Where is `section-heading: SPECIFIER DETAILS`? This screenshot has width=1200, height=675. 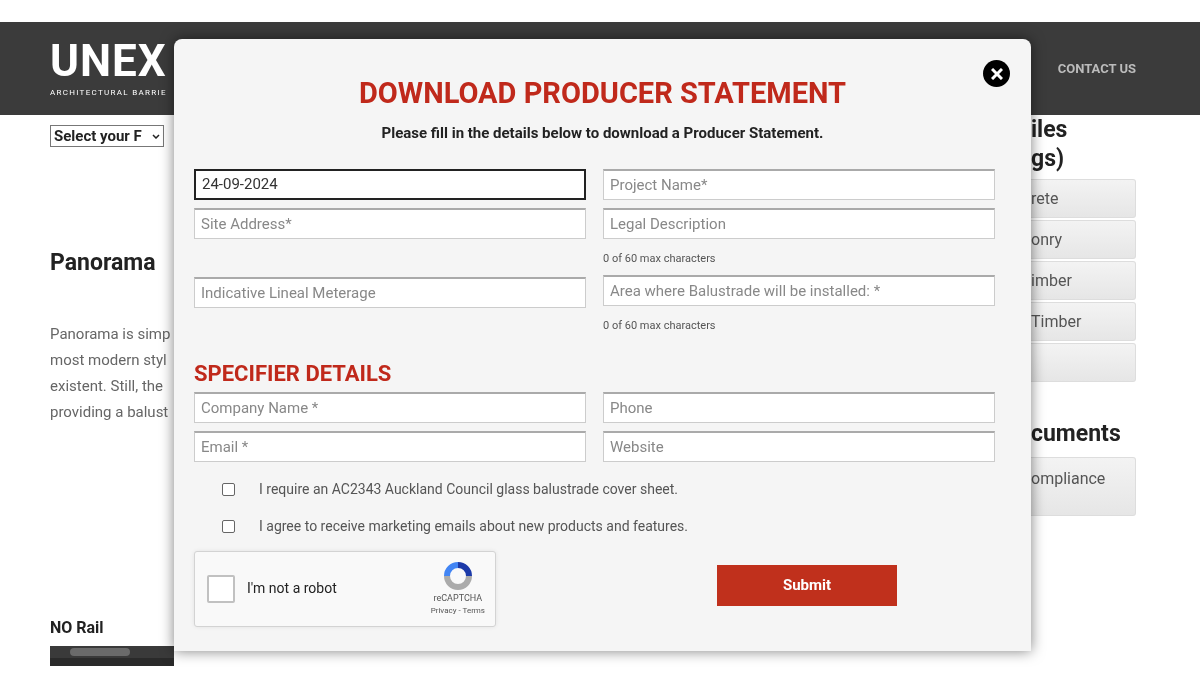 section-heading: SPECIFIER DETAILS is located at coordinates (293, 373).